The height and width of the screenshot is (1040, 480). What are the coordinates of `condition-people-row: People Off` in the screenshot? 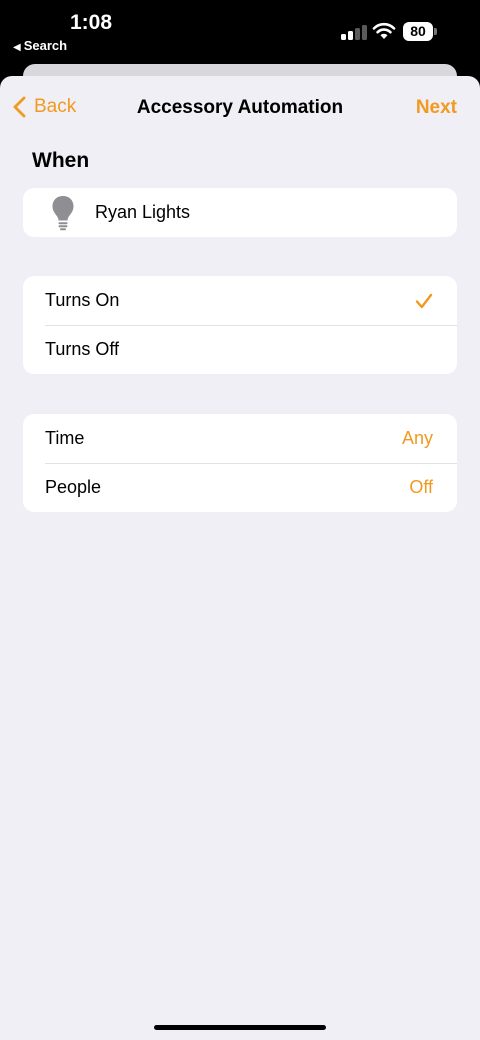 It's located at (240, 487).